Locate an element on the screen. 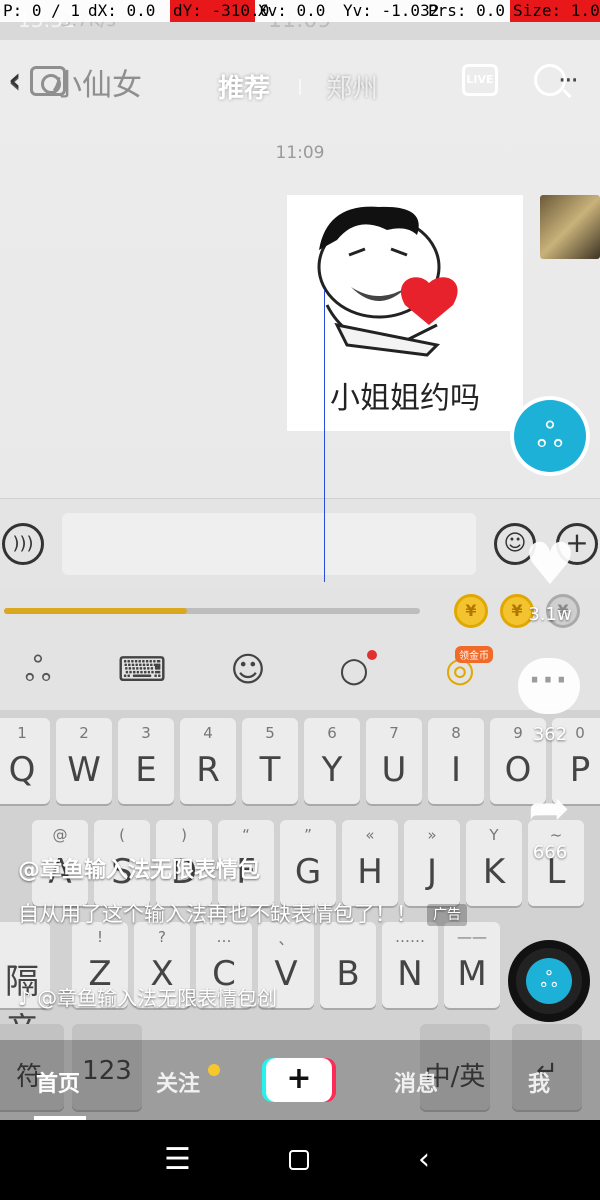 The width and height of the screenshot is (600, 1200). key-label: R is located at coordinates (208, 770).